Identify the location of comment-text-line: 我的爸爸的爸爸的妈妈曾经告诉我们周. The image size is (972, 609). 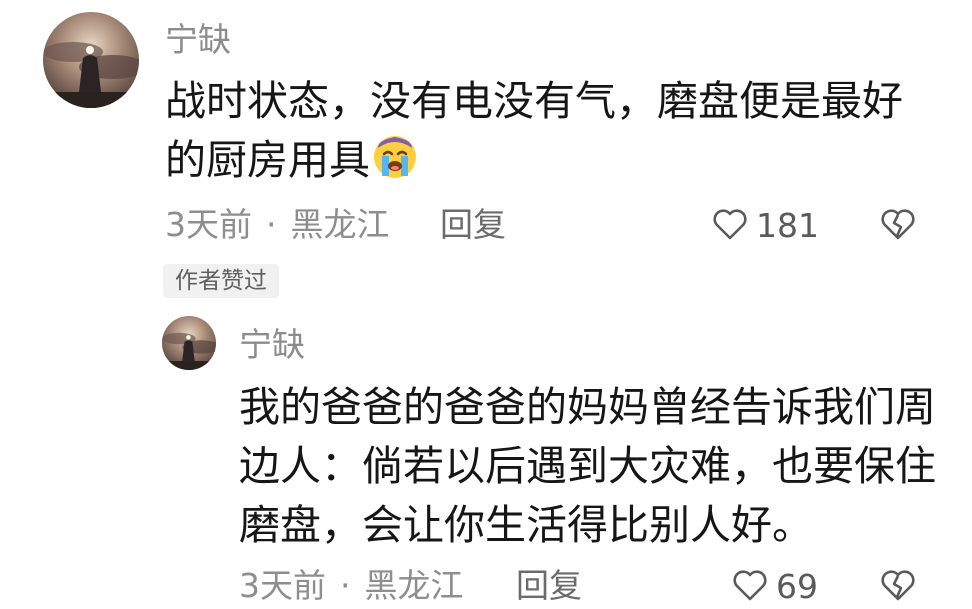
(587, 407).